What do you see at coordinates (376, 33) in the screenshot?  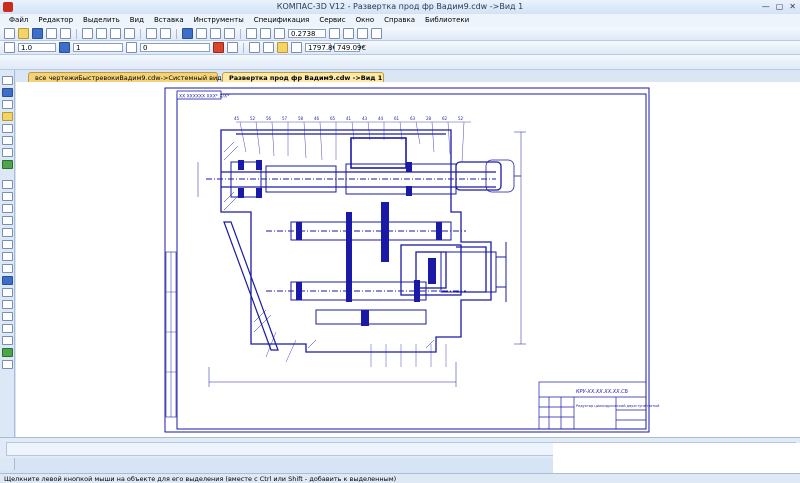 I see `rotate-icon` at bounding box center [376, 33].